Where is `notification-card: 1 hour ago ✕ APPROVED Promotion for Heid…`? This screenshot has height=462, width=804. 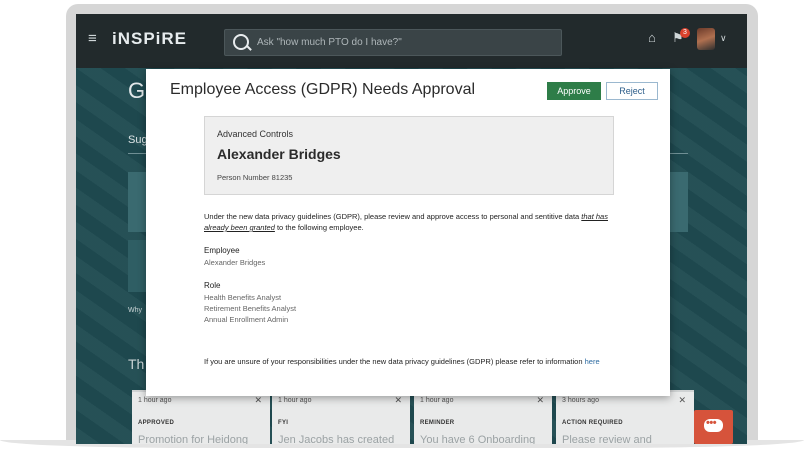
notification-card: 1 hour ago ✕ APPROVED Promotion for Heid… is located at coordinates (201, 417).